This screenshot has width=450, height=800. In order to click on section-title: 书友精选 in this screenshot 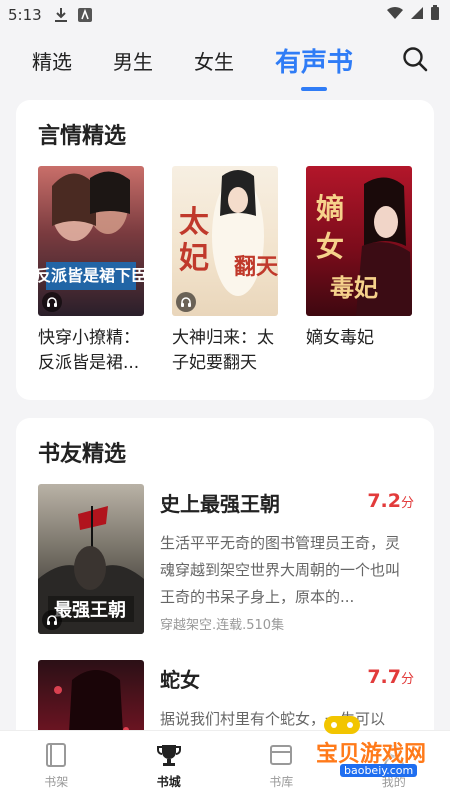, I will do `click(82, 454)`.